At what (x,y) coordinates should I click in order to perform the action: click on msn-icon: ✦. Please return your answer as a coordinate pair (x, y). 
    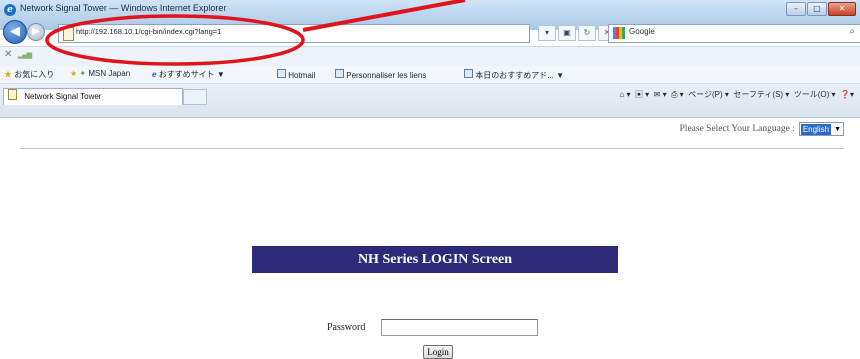
    Looking at the image, I should click on (83, 73).